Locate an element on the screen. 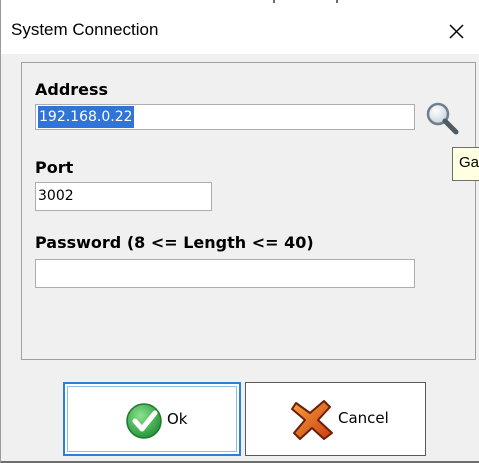 The image size is (479, 463). top-strip is located at coordinates (240, 4).